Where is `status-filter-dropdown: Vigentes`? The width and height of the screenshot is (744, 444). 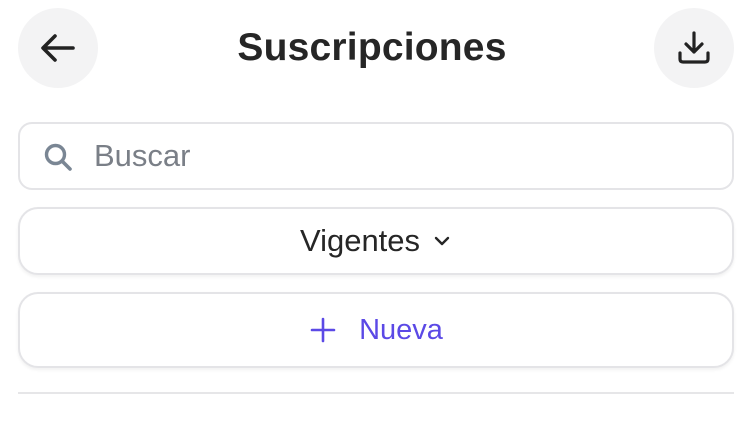
status-filter-dropdown: Vigentes is located at coordinates (376, 241).